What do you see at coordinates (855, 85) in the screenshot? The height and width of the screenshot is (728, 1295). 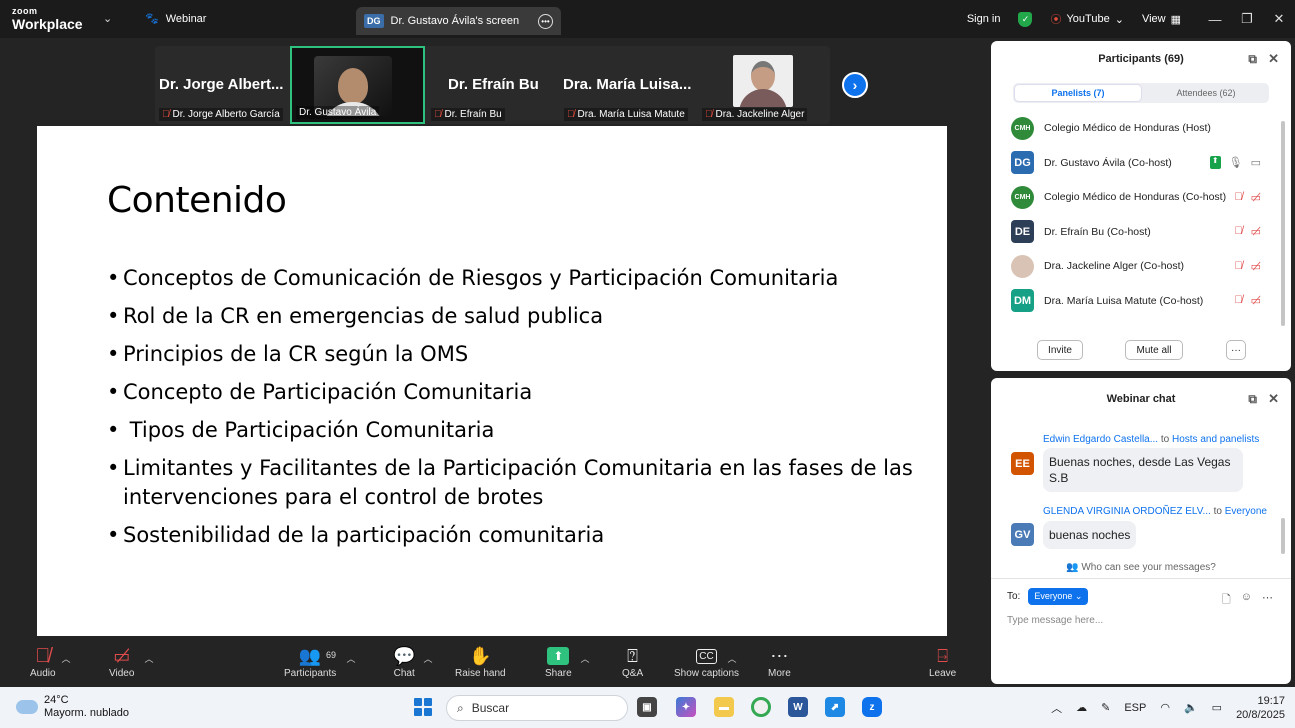 I see `next-page-arrow-icon: ›` at bounding box center [855, 85].